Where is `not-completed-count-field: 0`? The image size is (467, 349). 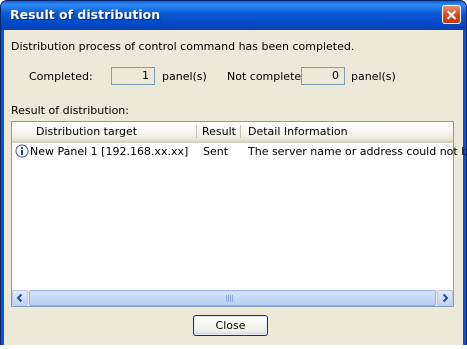
not-completed-count-field: 0 is located at coordinates (323, 76).